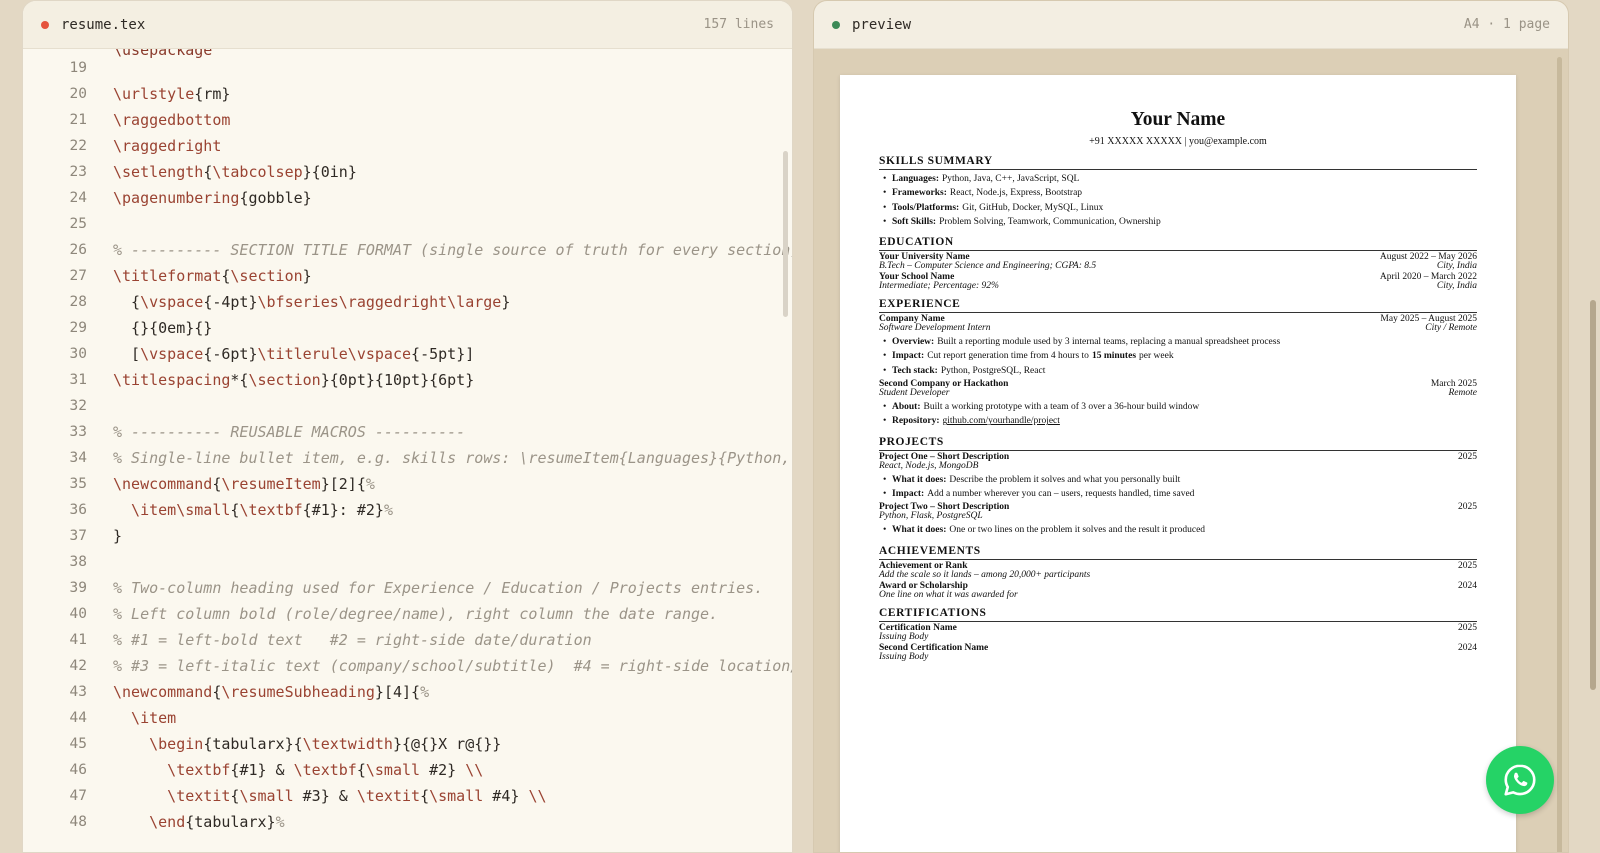 The width and height of the screenshot is (1600, 853). Describe the element at coordinates (103, 25) in the screenshot. I see `editor-file-name: resume.tex` at that location.